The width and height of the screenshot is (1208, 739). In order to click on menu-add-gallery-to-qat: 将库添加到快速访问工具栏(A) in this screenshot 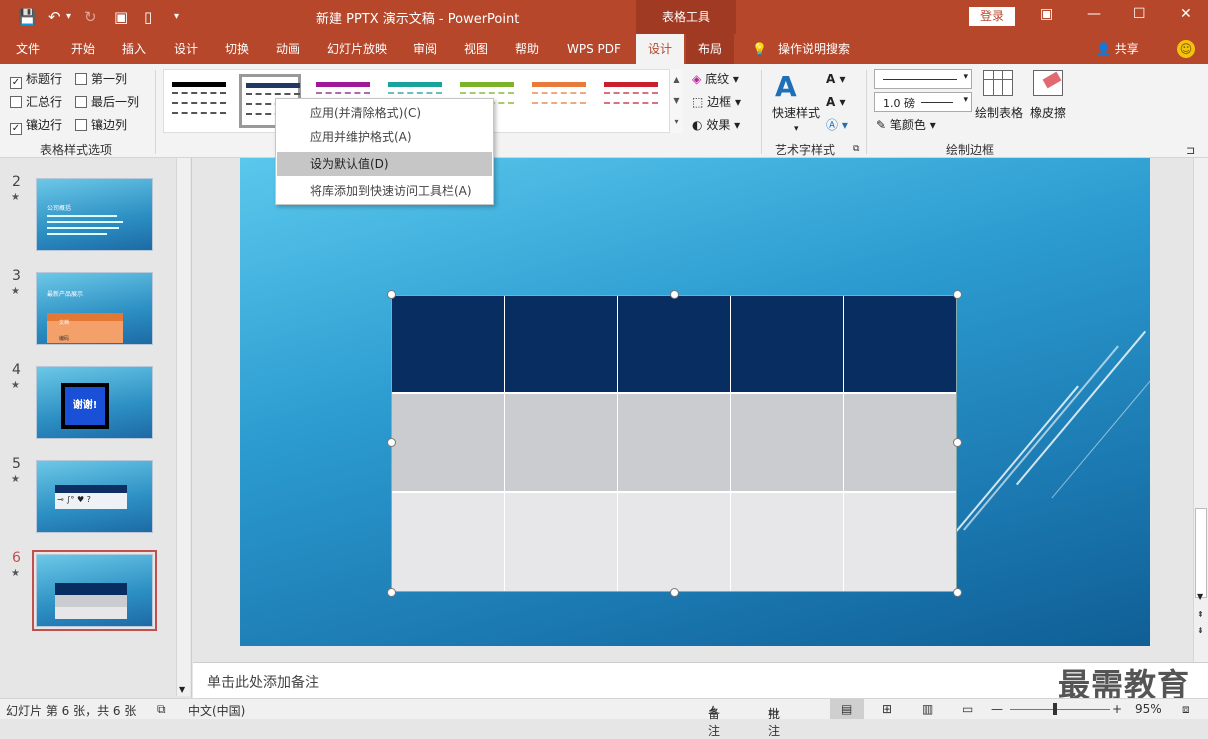, I will do `click(384, 191)`.